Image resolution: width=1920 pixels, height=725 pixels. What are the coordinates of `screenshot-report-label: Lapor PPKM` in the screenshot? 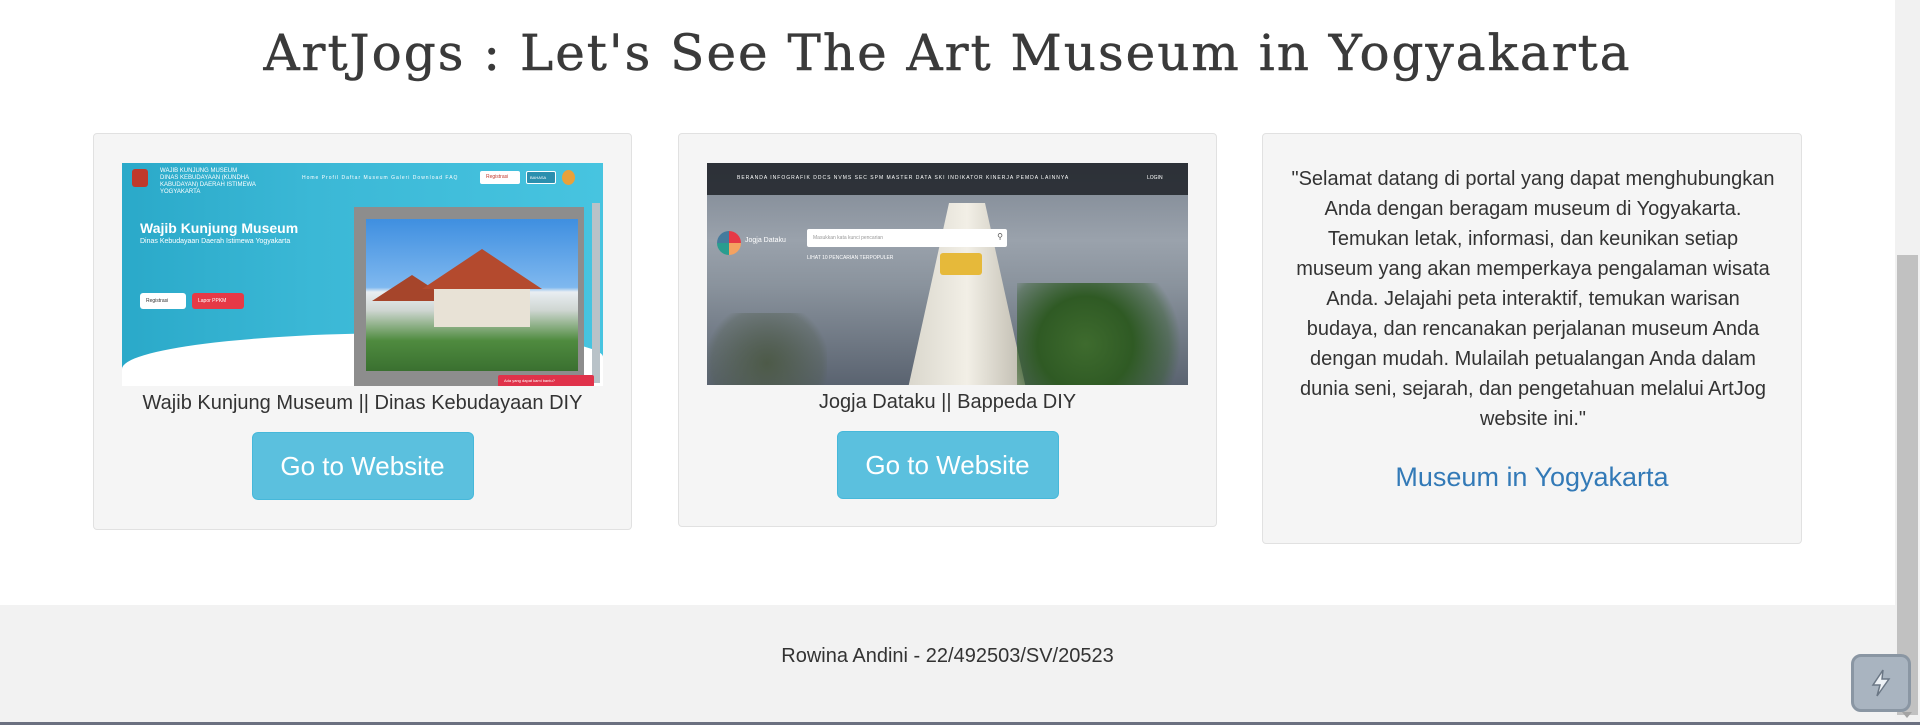 It's located at (212, 301).